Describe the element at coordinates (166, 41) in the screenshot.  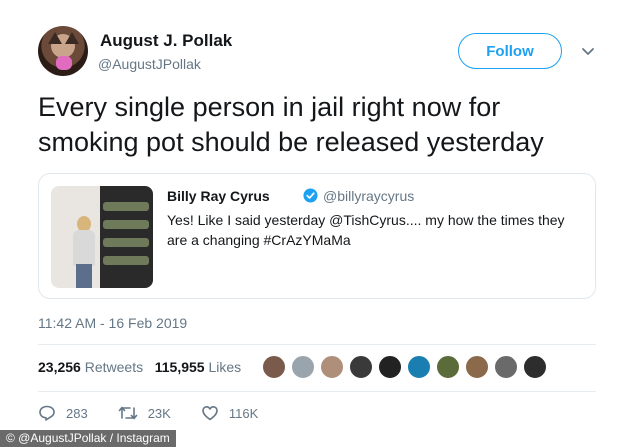
I see `author-display-name: August J. Pollak` at that location.